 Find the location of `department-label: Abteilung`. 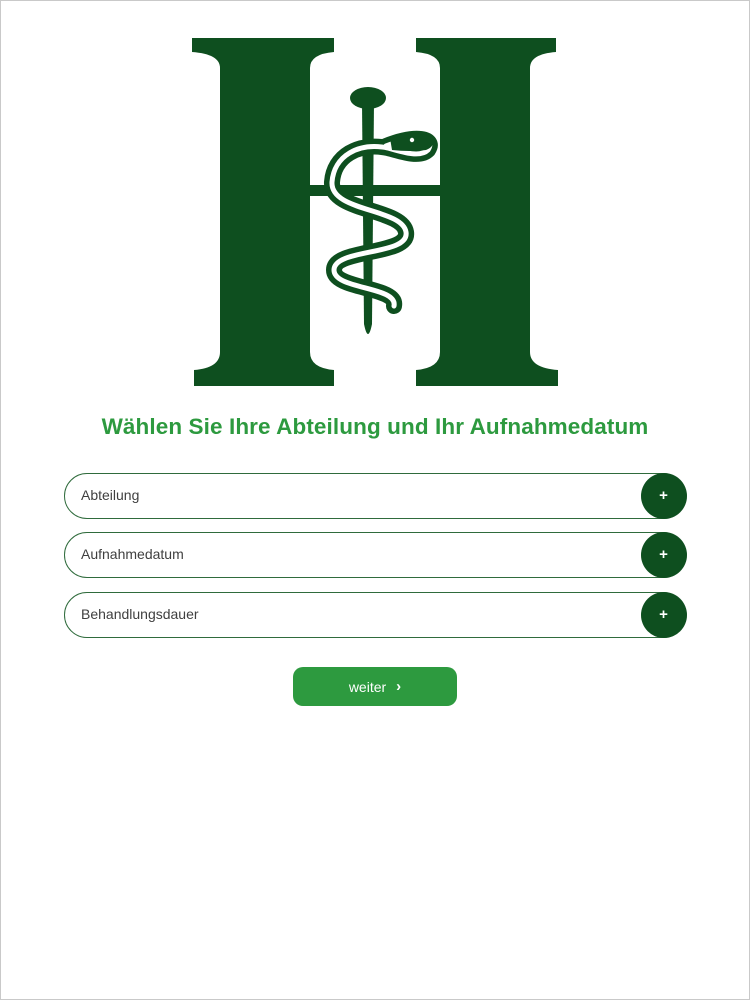

department-label: Abteilung is located at coordinates (110, 495).